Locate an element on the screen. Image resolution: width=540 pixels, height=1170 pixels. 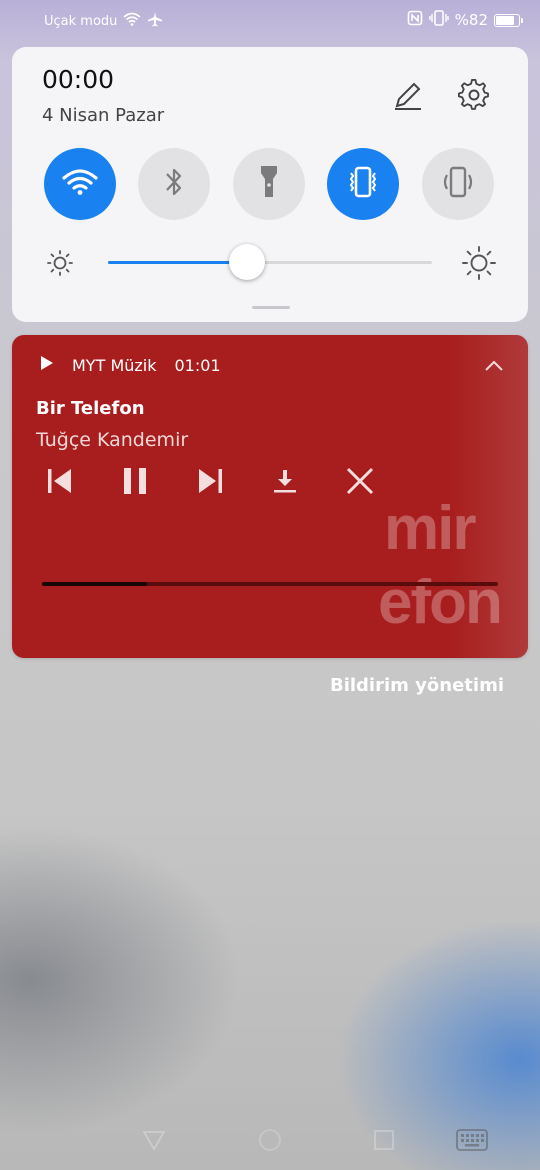
brightness-fill is located at coordinates (178, 262).